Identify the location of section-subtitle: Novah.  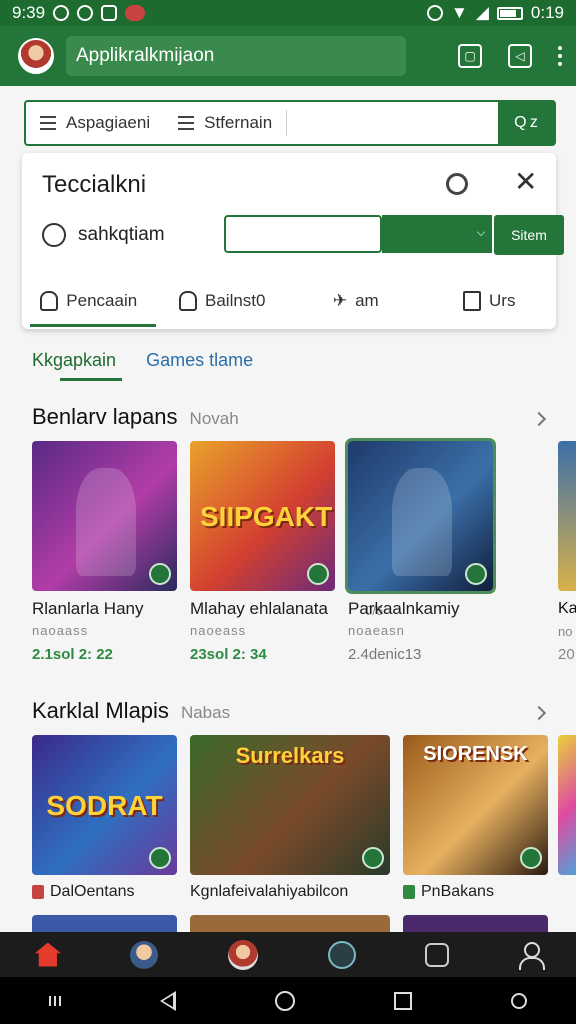
(214, 418).